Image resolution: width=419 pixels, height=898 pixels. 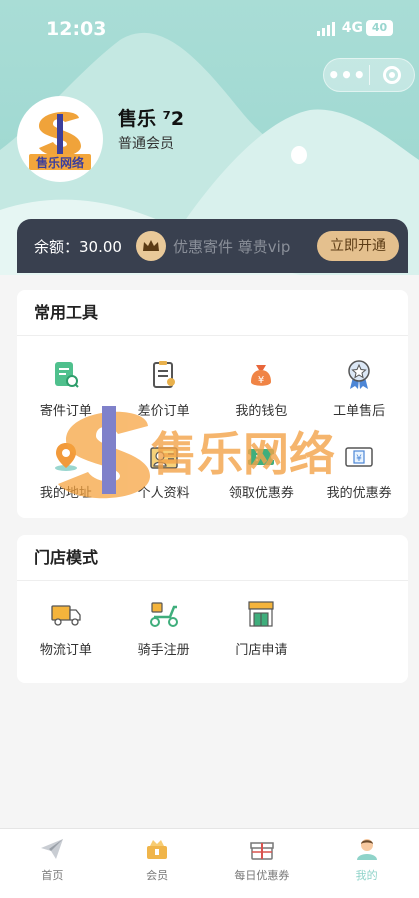 I want to click on store-title: 门店模式, so click(x=212, y=558).